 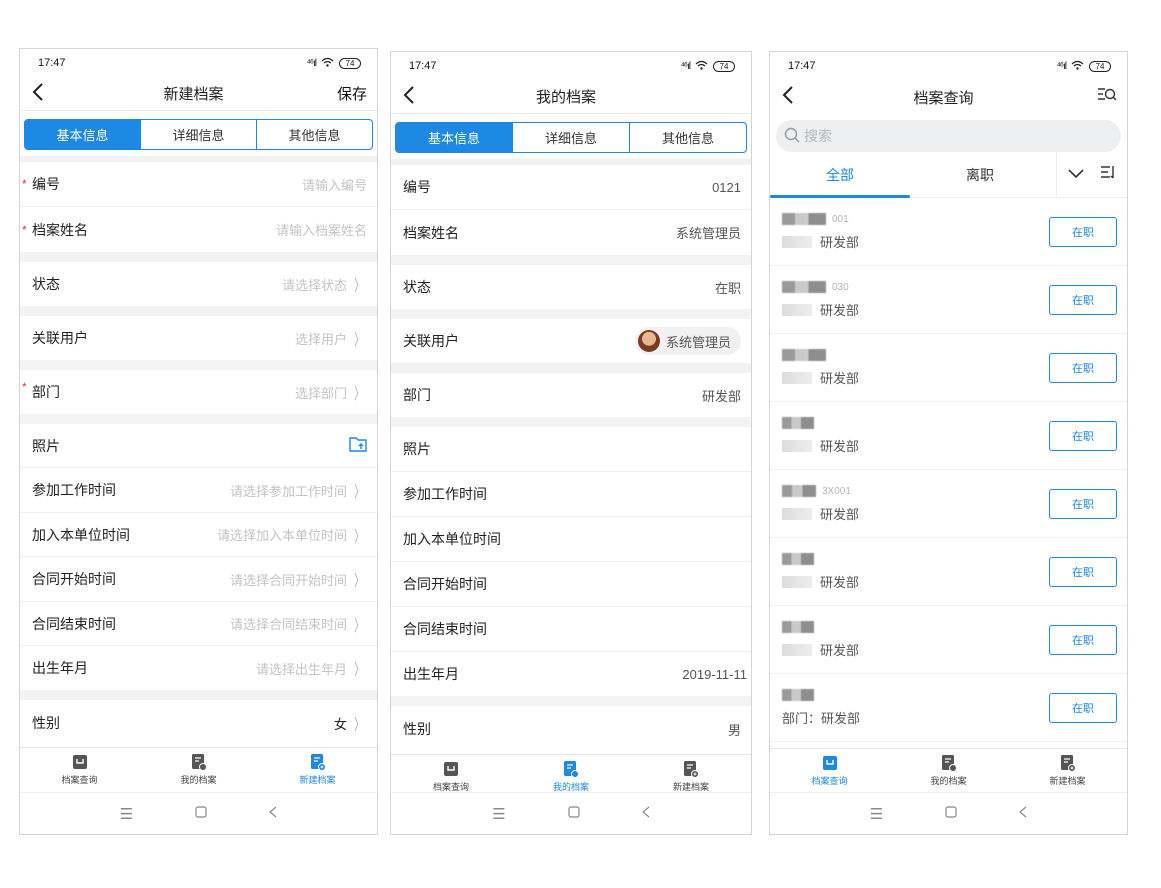 I want to click on list-item: 030 研发部 在职, so click(x=948, y=300).